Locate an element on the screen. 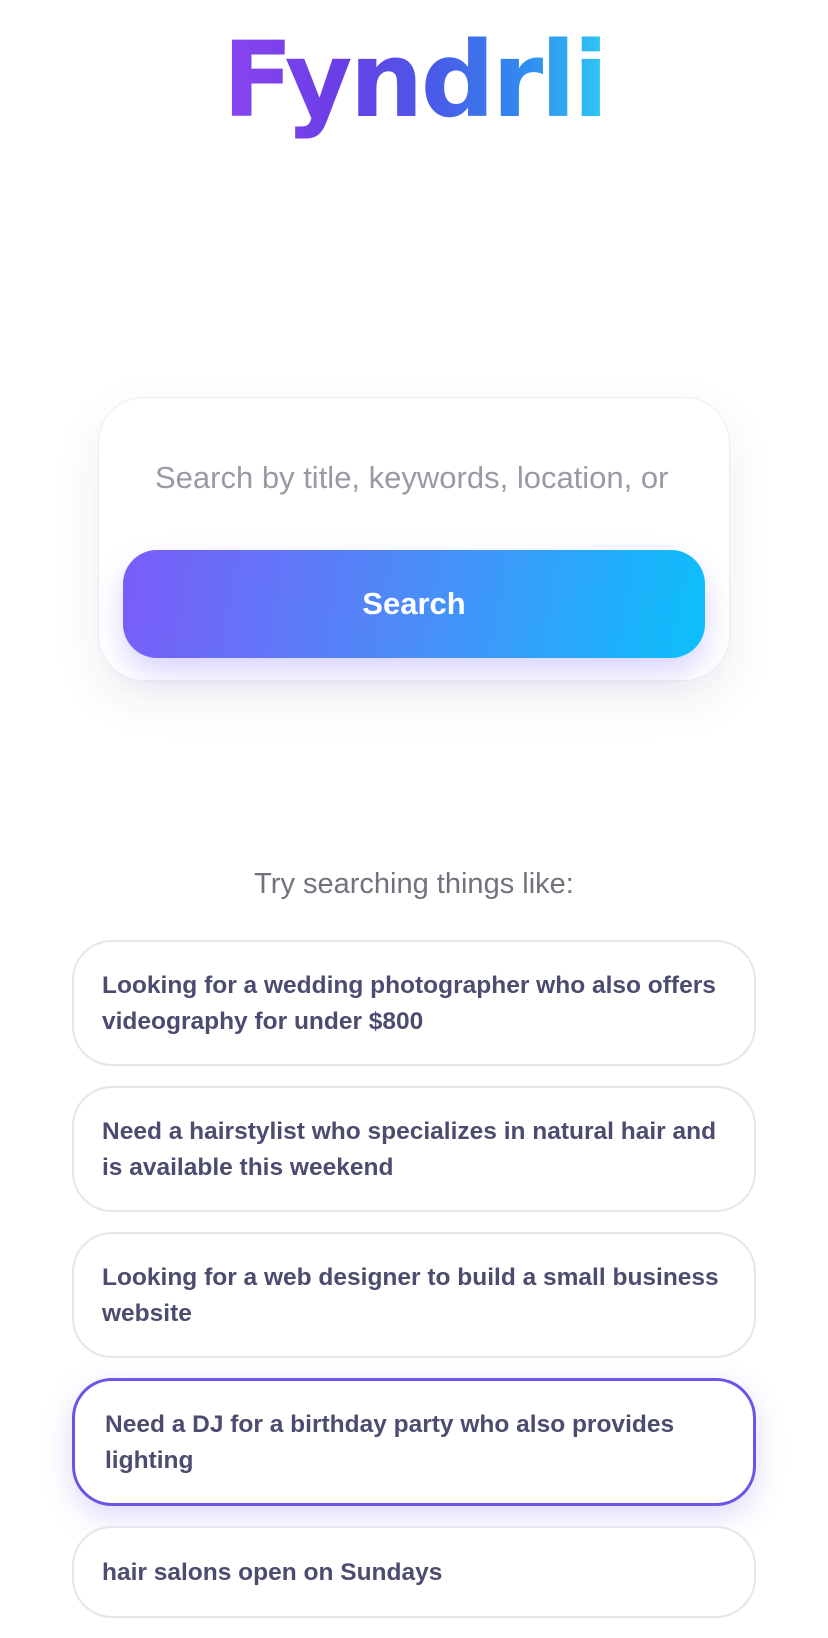 Image resolution: width=828 pixels, height=1638 pixels. suggestions-heading: Try searching things like: is located at coordinates (414, 884).